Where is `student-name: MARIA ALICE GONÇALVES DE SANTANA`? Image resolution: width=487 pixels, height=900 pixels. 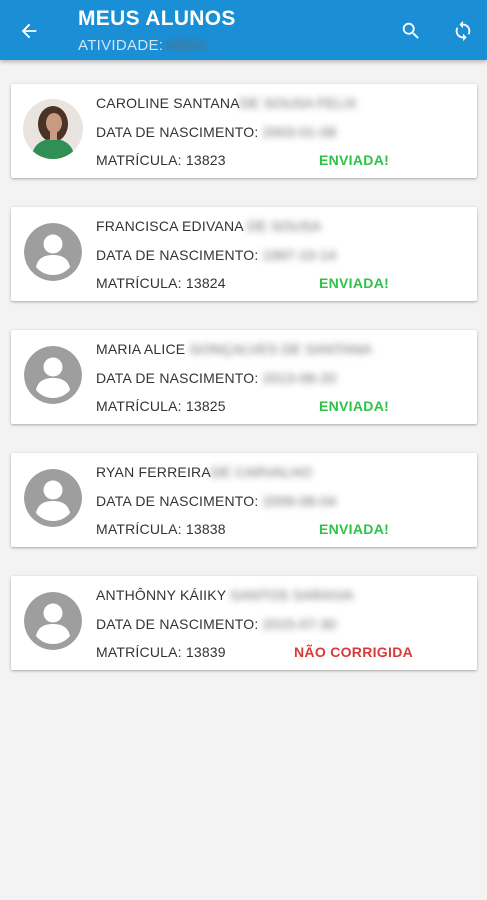
student-name: MARIA ALICE GONÇALVES DE SANTANA is located at coordinates (234, 349).